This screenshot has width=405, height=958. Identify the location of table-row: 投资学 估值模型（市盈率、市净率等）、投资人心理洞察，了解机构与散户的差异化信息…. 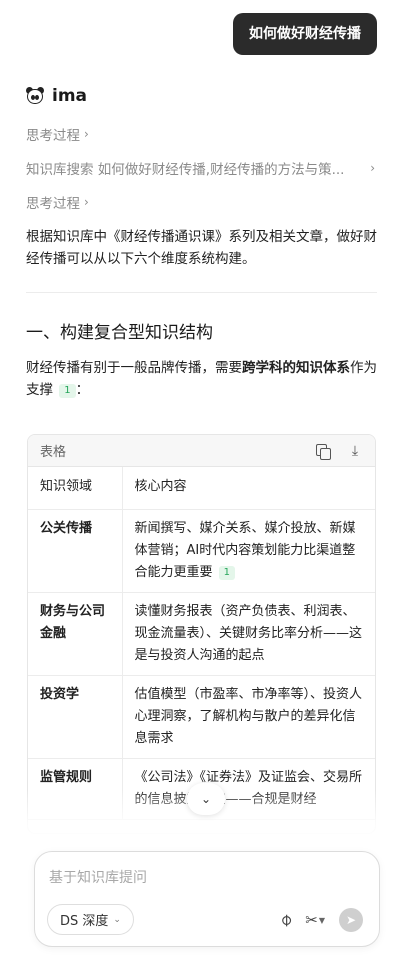
(201, 717).